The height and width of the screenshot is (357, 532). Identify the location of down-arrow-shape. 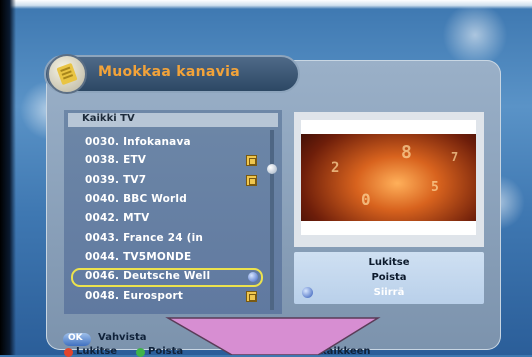
(273, 336).